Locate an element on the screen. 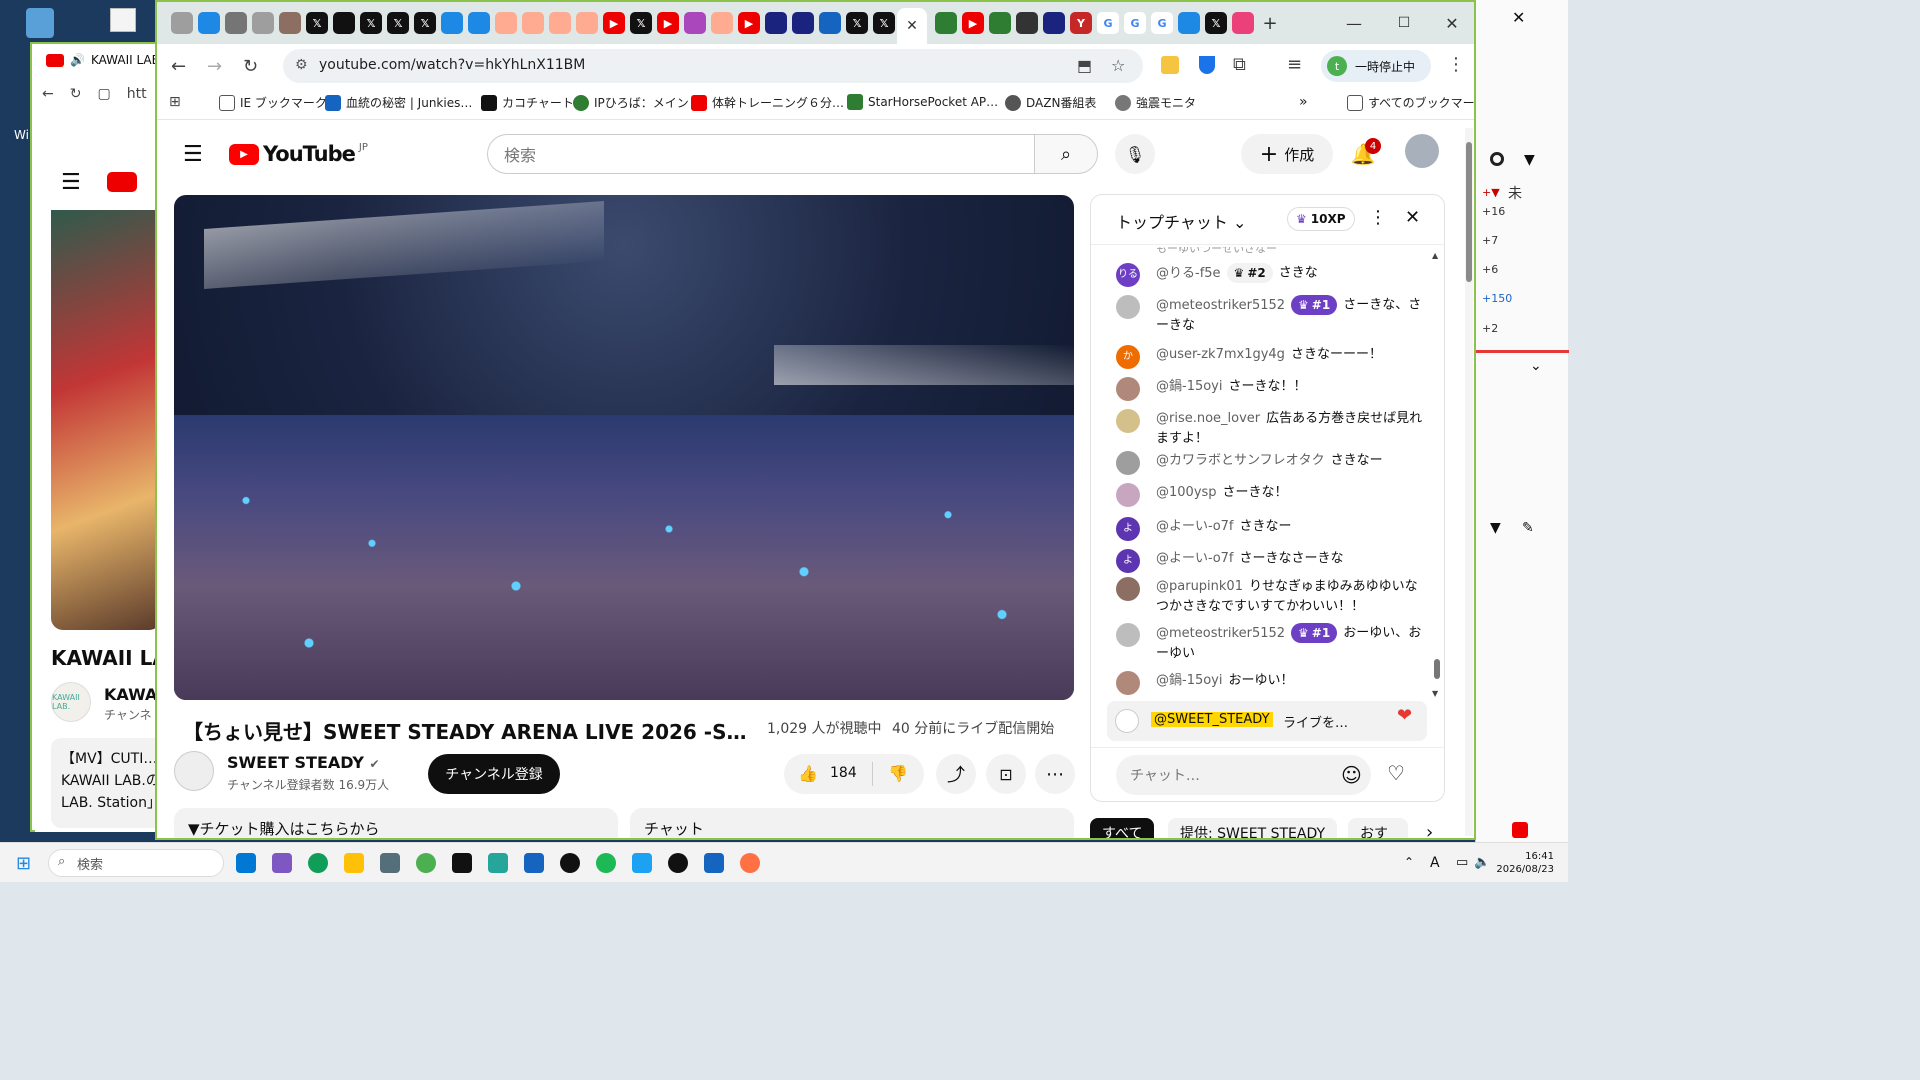 This screenshot has width=1920, height=1080. chat-replay-box: チャット is located at coordinates (852, 823).